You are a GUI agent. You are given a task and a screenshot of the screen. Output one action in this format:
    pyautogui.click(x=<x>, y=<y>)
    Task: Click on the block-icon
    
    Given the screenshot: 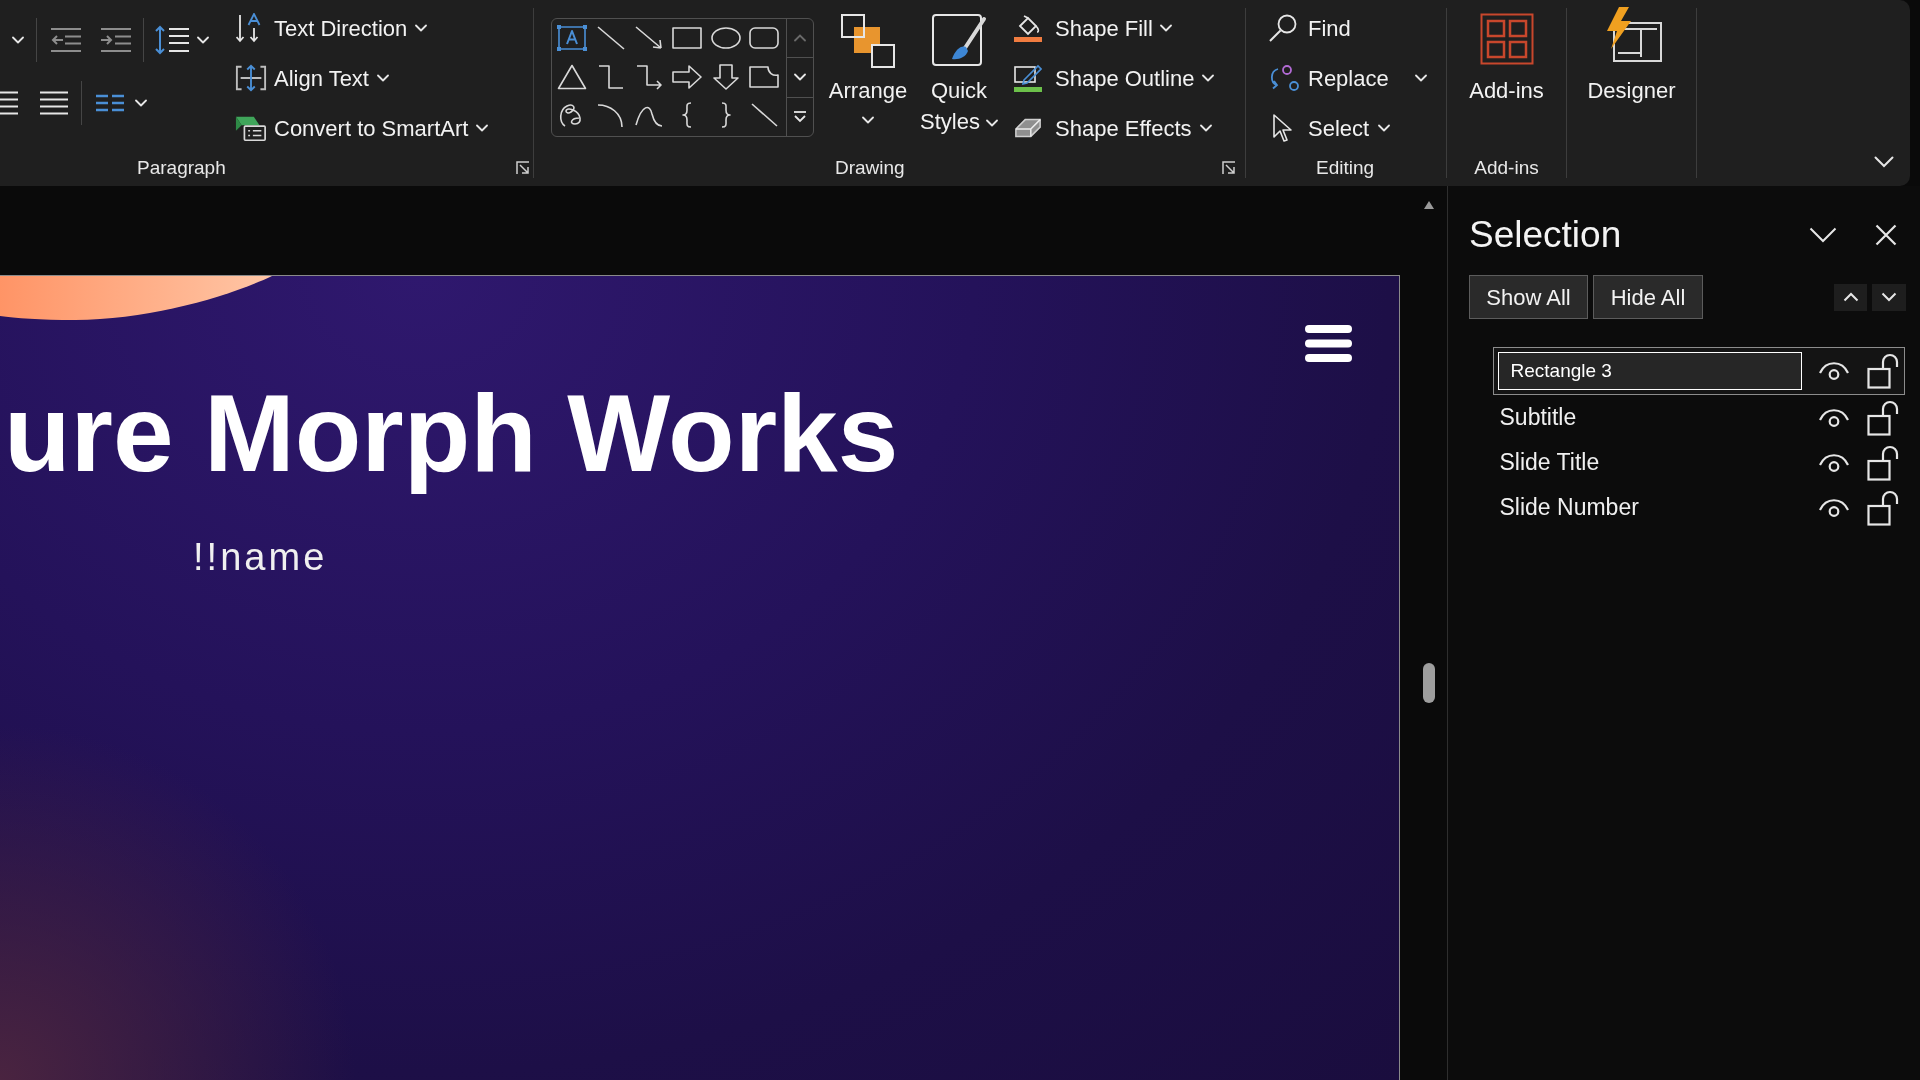 What is the action you would take?
    pyautogui.click(x=1028, y=128)
    